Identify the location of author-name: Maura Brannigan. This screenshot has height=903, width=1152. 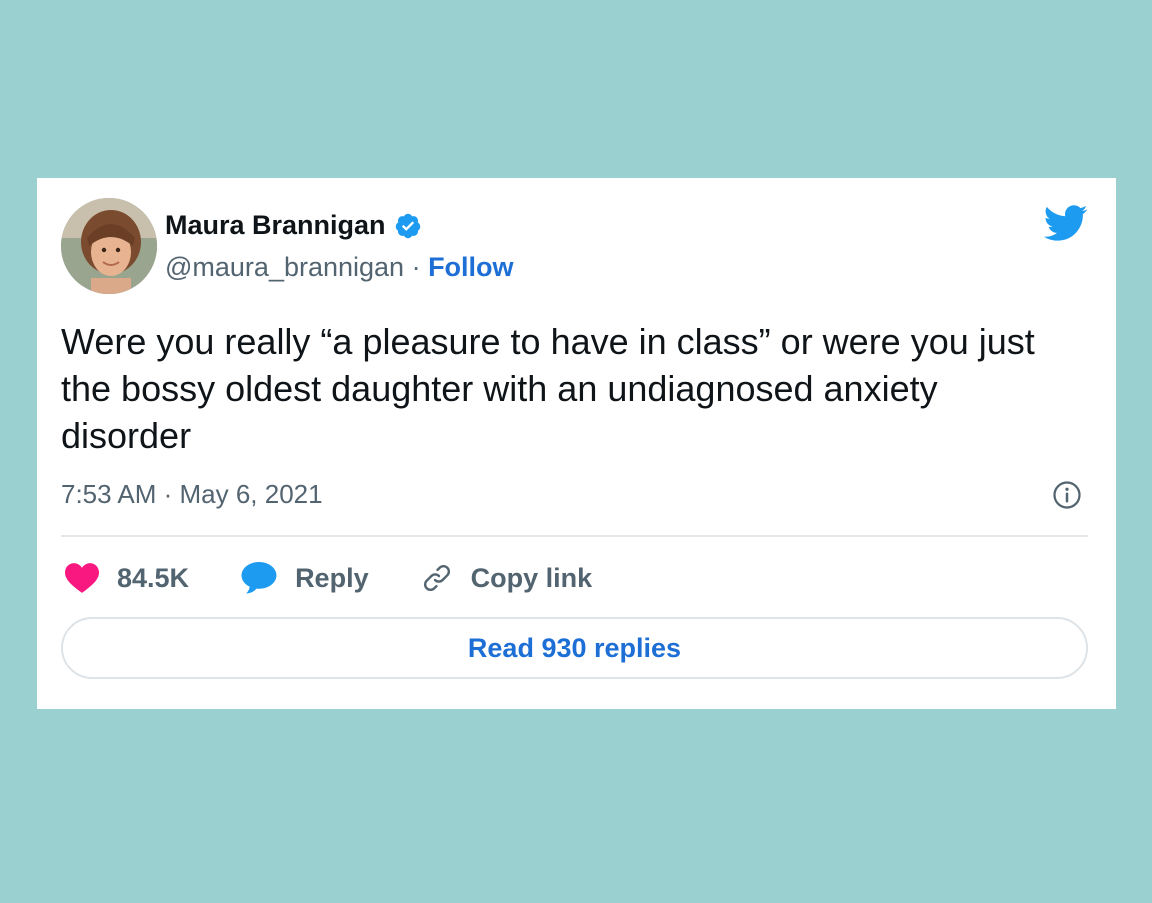
(275, 225).